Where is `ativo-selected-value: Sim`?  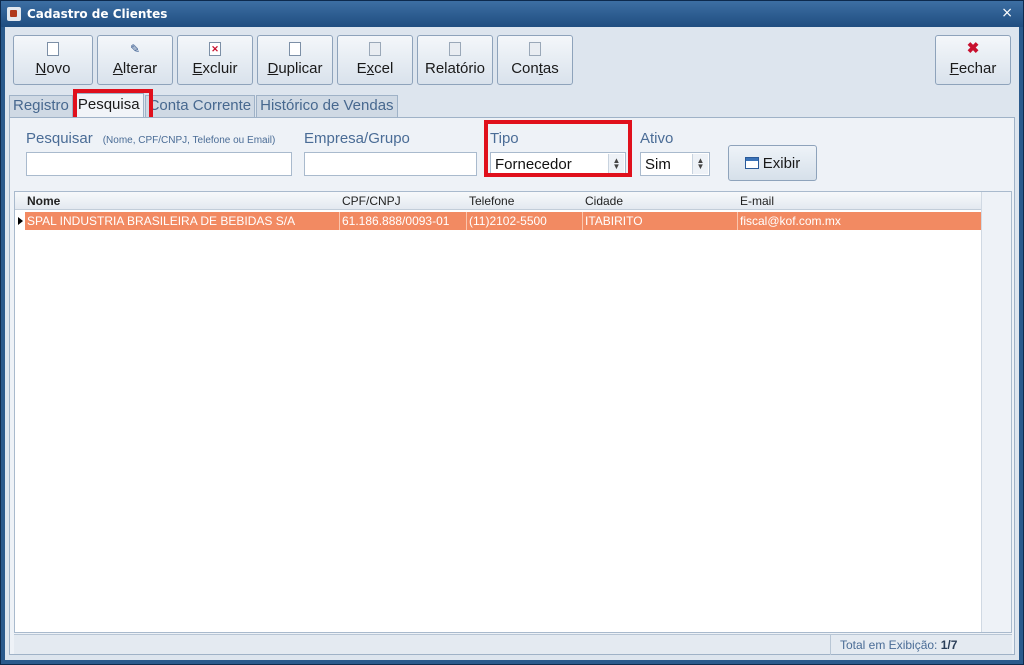 ativo-selected-value: Sim is located at coordinates (658, 164).